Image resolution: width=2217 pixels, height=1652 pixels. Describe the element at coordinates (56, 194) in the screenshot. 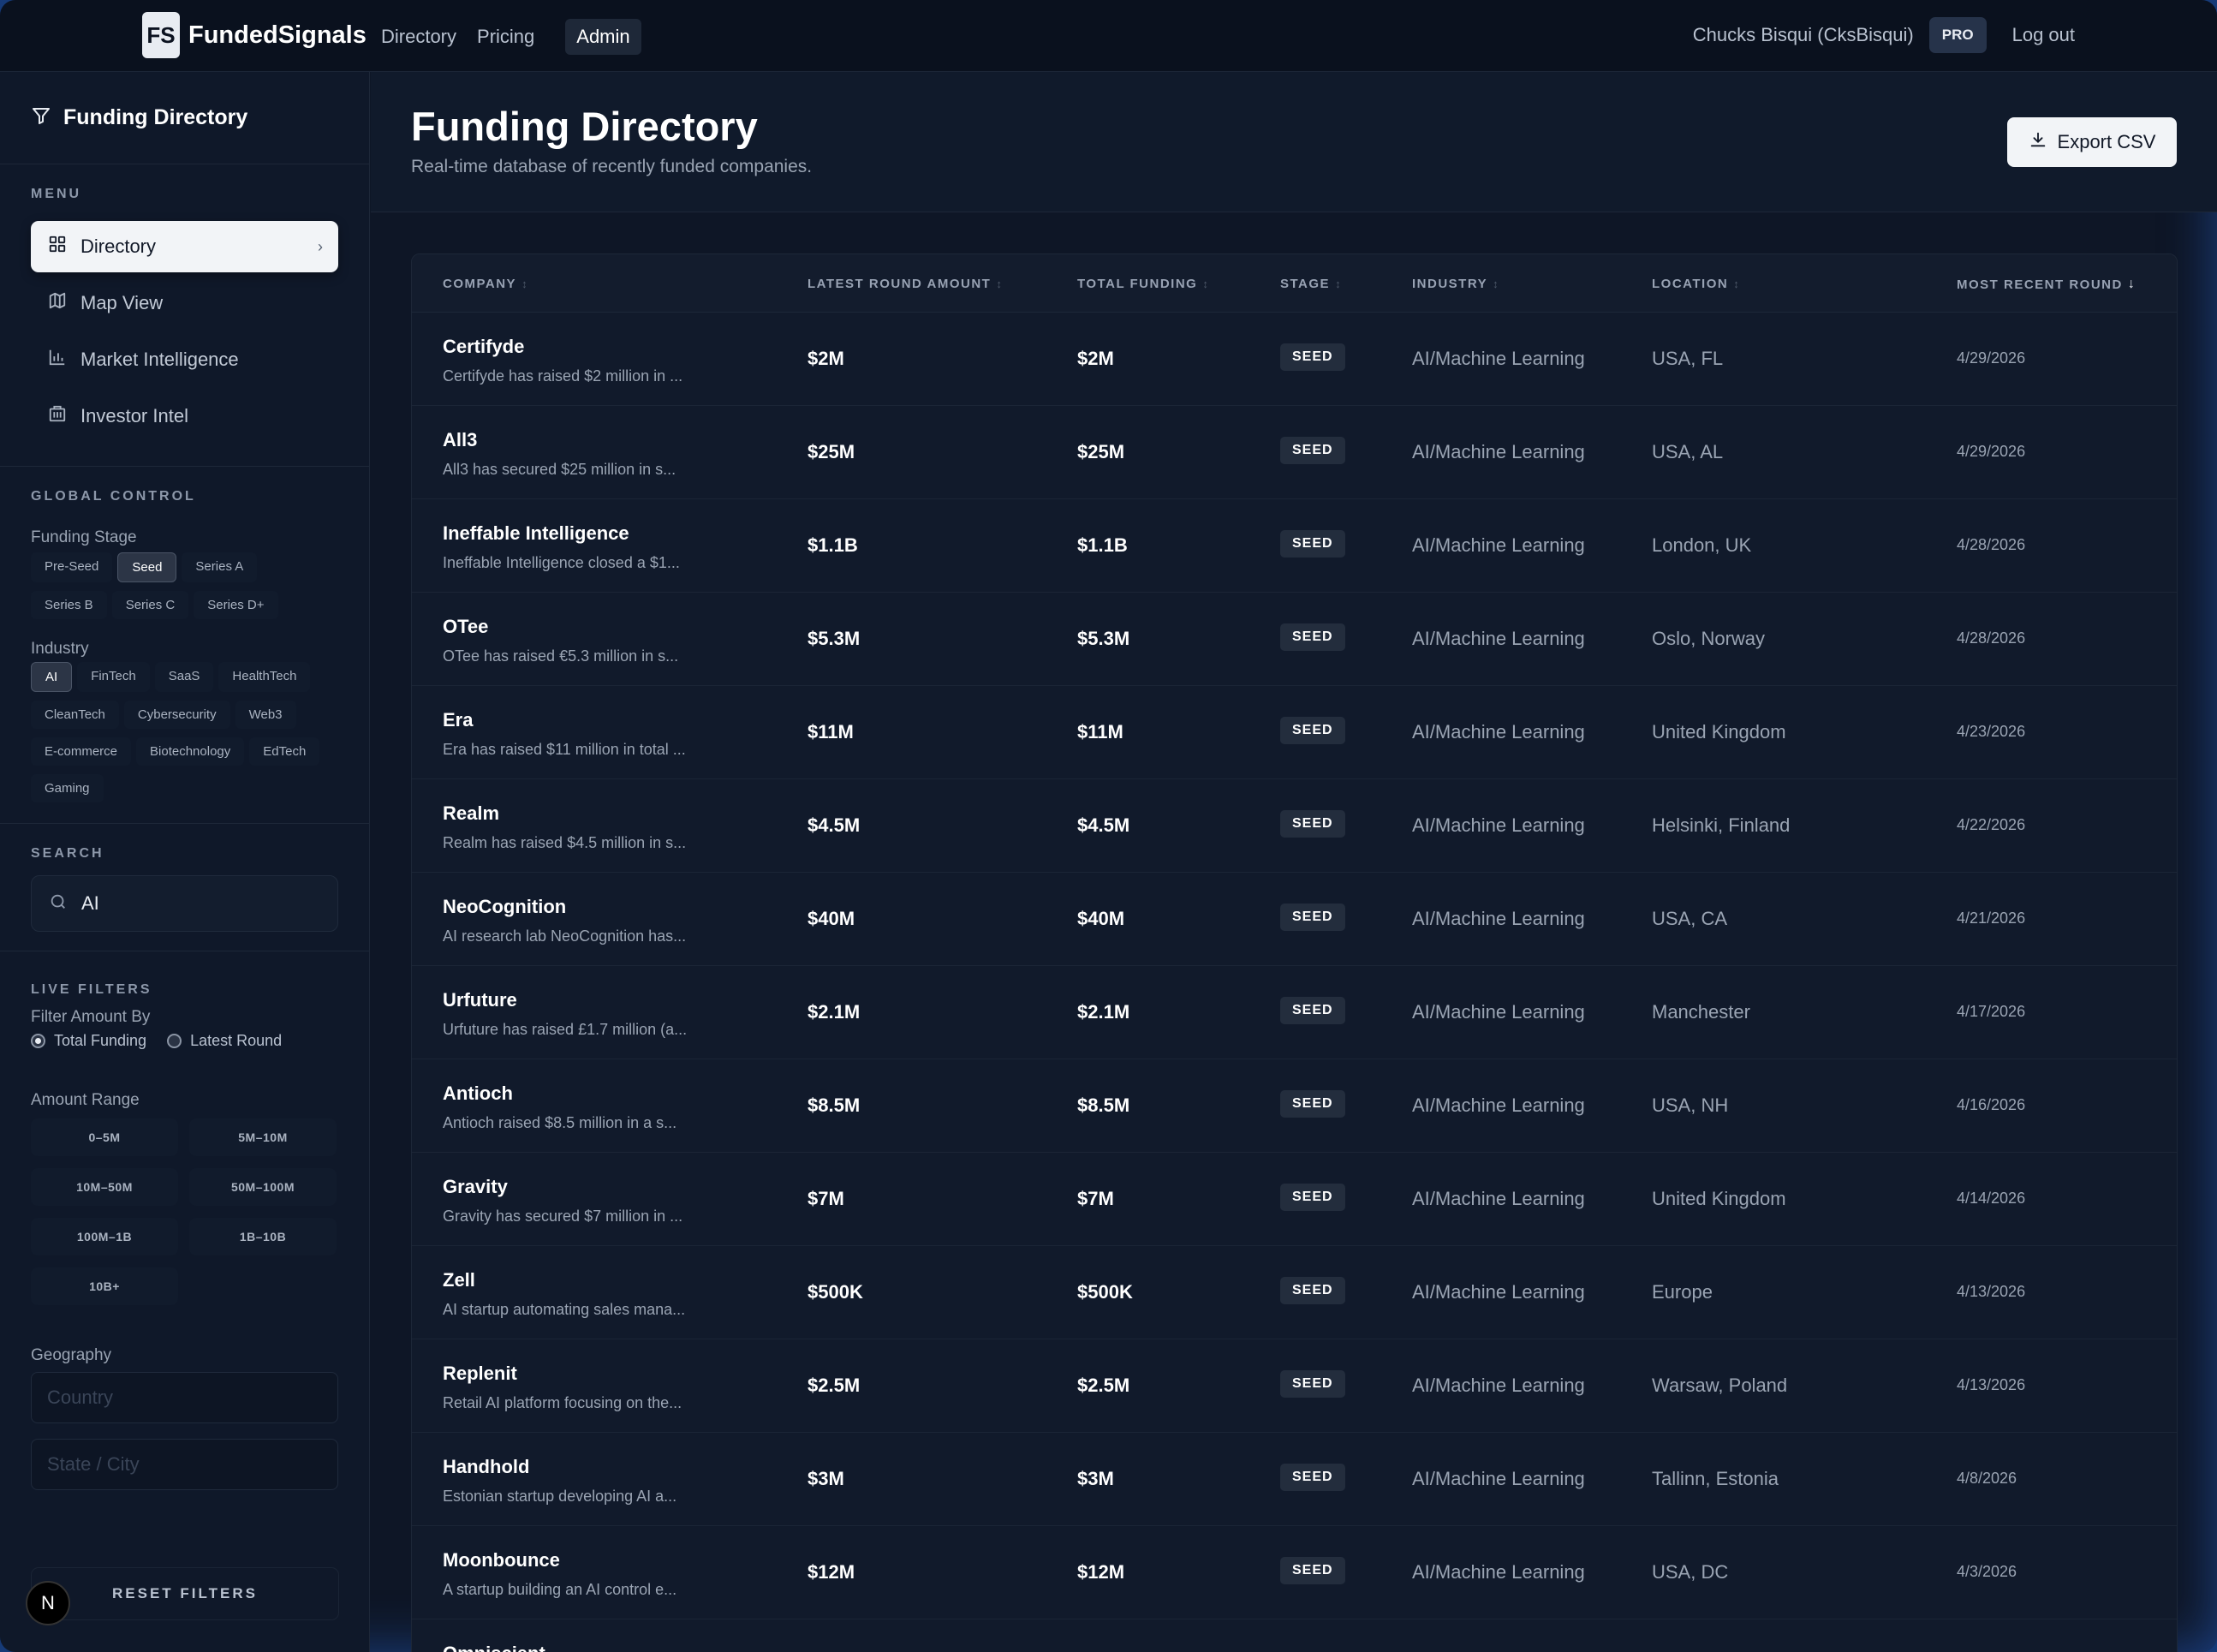

I see `menu-section-label: MENU` at that location.